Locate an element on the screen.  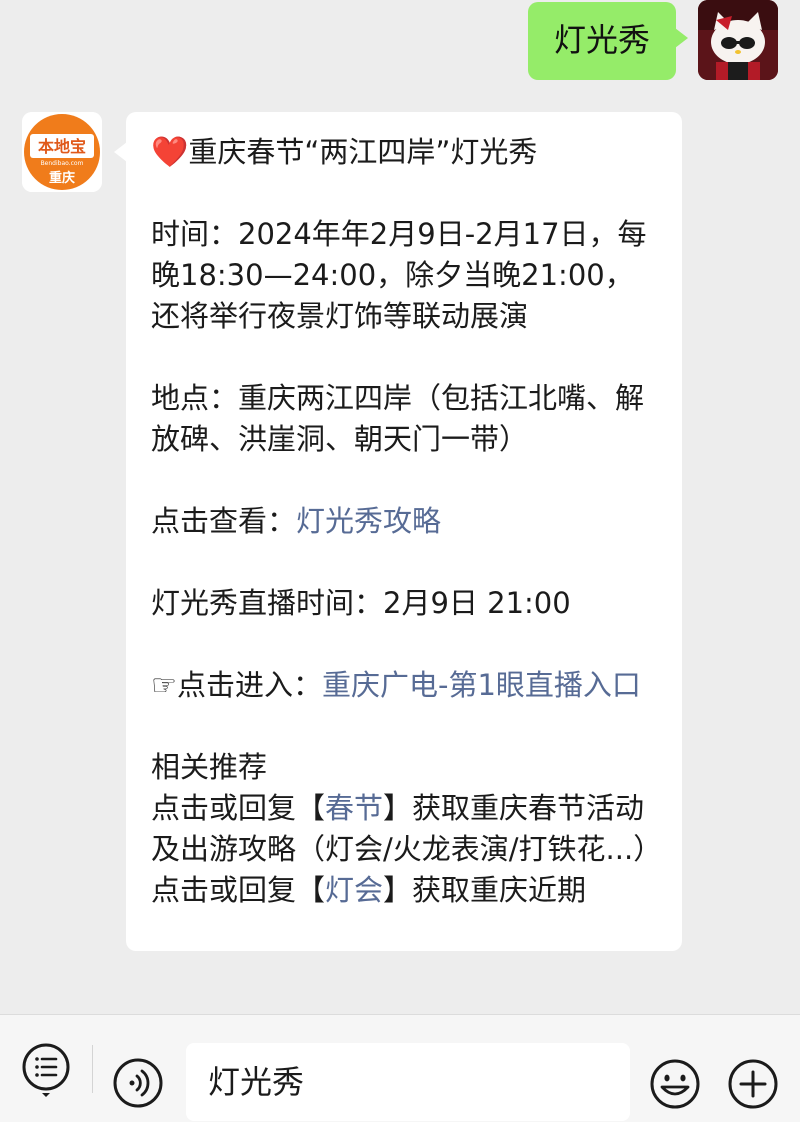
menu-list-icon is located at coordinates (46, 1070).